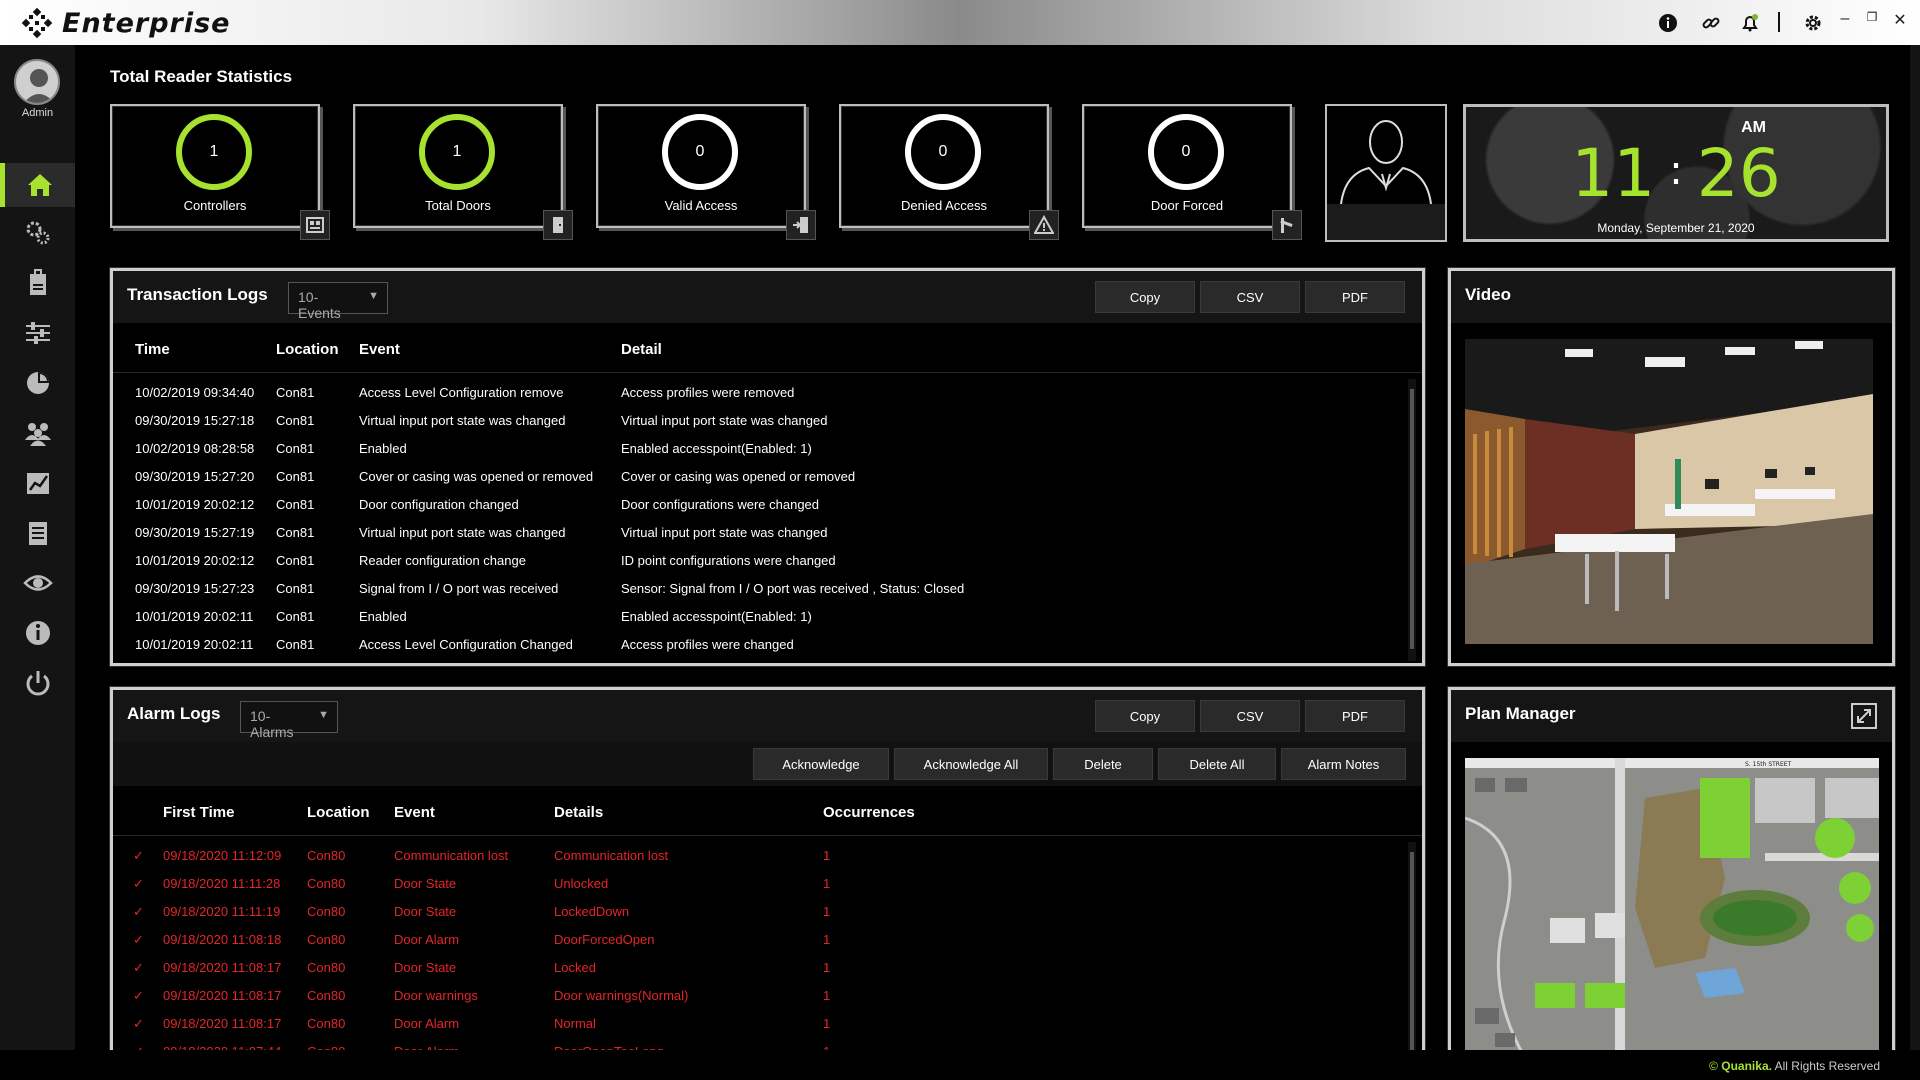 The image size is (1920, 1080). What do you see at coordinates (1668, 23) in the screenshot?
I see `info-icon` at bounding box center [1668, 23].